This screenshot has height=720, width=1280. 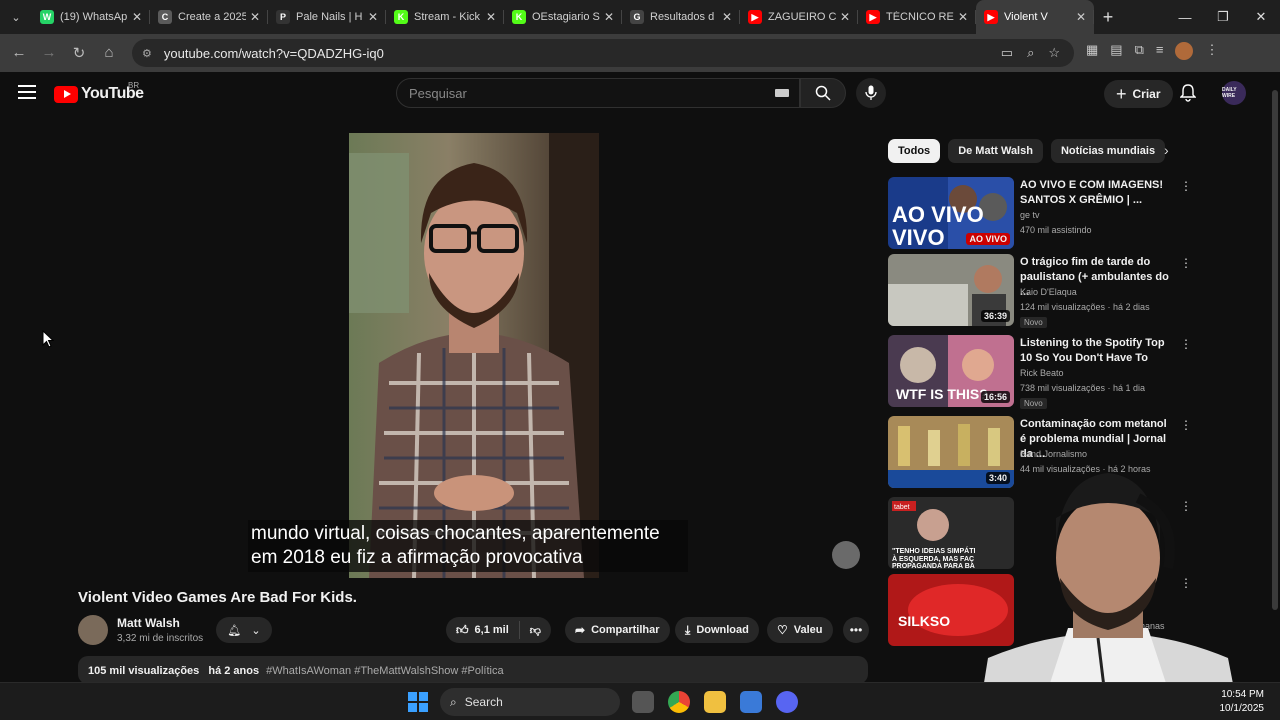 I want to click on download-button: ⤓ Download, so click(x=717, y=630).